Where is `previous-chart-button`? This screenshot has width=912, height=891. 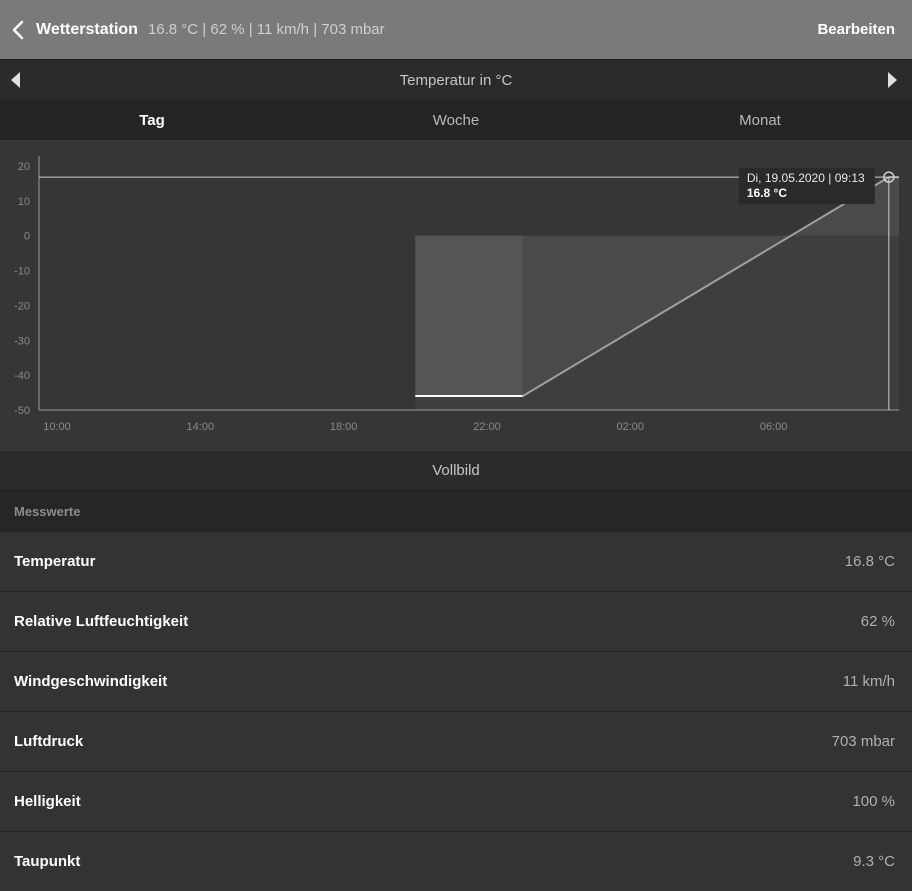 previous-chart-button is located at coordinates (16, 80).